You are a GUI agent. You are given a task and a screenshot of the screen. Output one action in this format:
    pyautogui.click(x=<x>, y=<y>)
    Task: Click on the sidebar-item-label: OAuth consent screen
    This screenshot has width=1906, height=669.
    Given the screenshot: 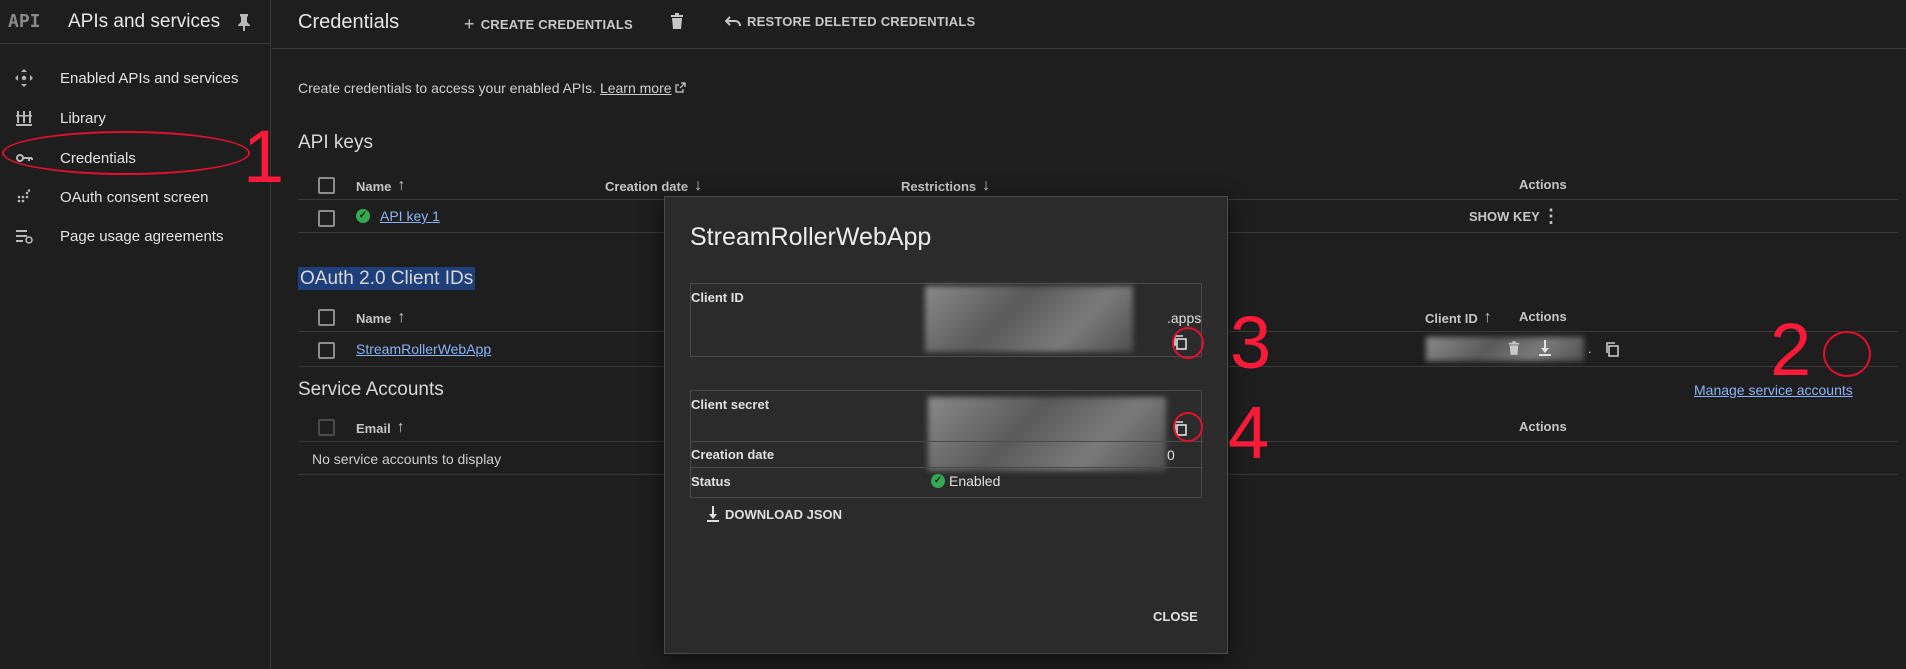 What is the action you would take?
    pyautogui.click(x=134, y=197)
    